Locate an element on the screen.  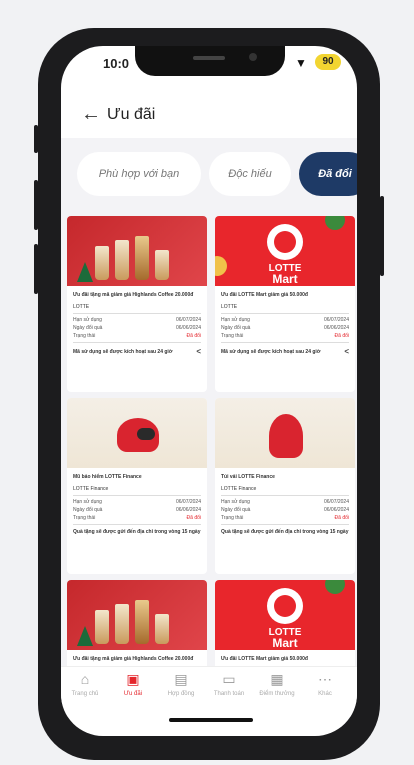
nav-label: Ưu đãi is located at coordinates (133, 694).